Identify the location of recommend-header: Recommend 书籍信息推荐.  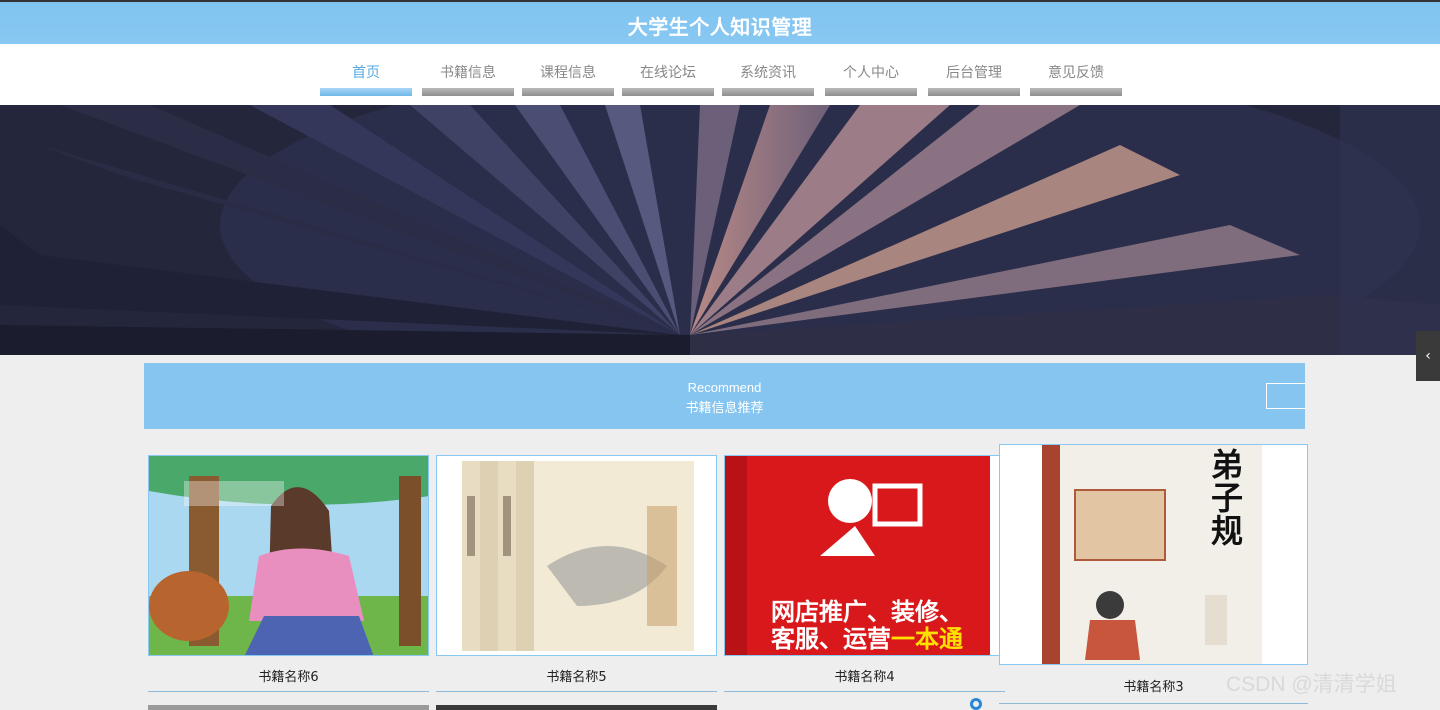
(724, 396).